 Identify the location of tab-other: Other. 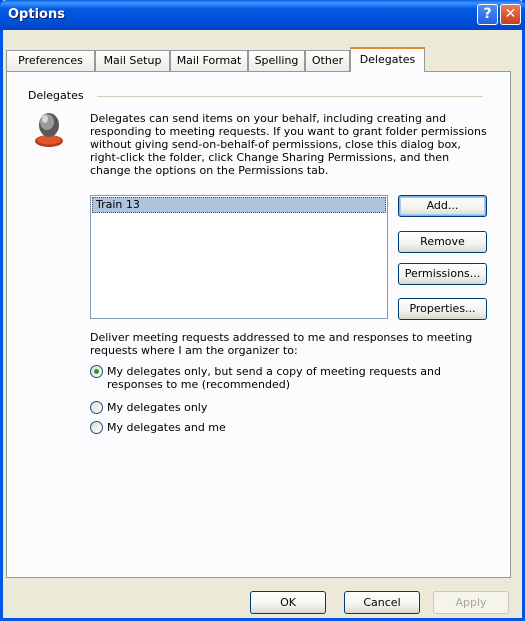
(327, 60).